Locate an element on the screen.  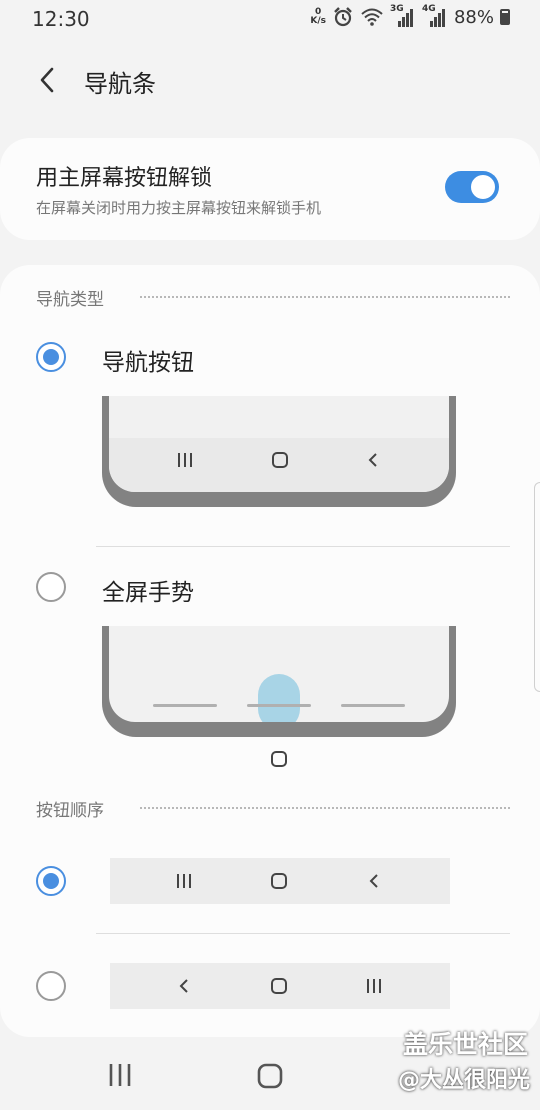
home-button-unlock-setting: 用主屏幕按钮解锁 在屏幕关闭时用力按主屏幕按钮来解锁手机 is located at coordinates (270, 189).